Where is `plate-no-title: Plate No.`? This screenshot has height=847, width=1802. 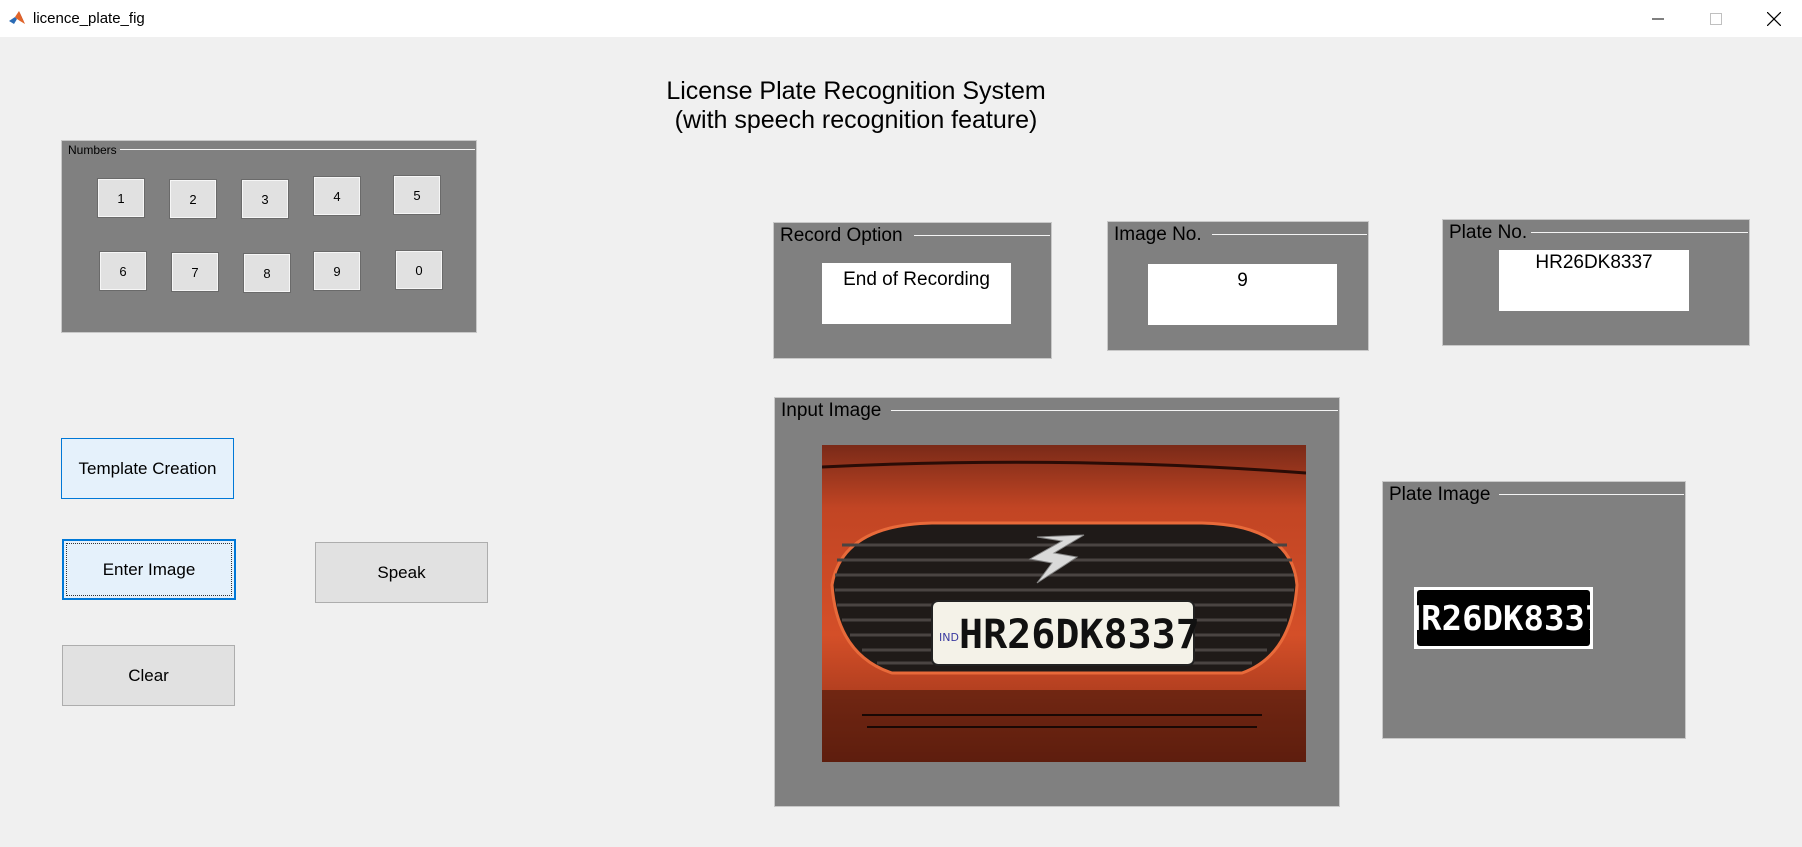
plate-no-title: Plate No. is located at coordinates (1488, 233).